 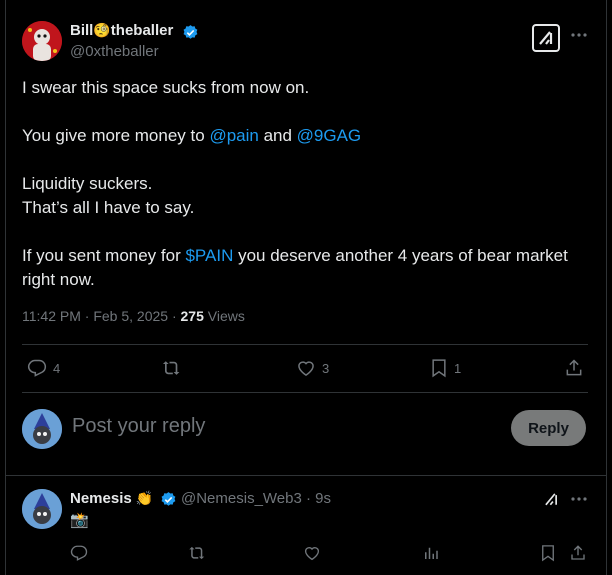 What do you see at coordinates (209, 255) in the screenshot?
I see `cashtag-link: $PAIN` at bounding box center [209, 255].